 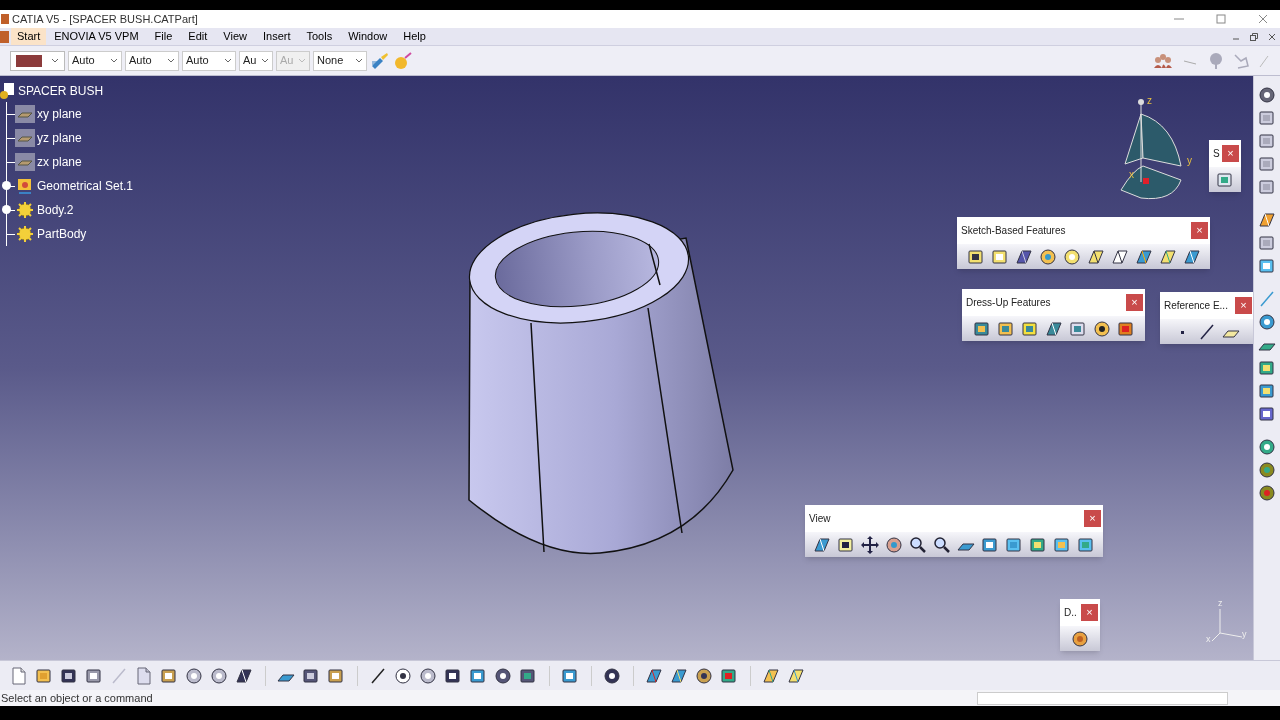 What do you see at coordinates (144, 675) in the screenshot?
I see `copy-icon` at bounding box center [144, 675].